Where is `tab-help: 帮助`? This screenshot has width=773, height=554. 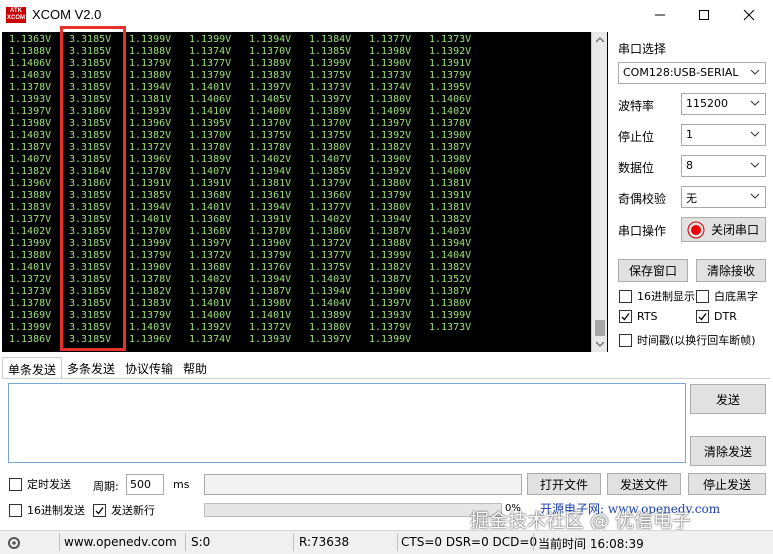 tab-help: 帮助 is located at coordinates (195, 367).